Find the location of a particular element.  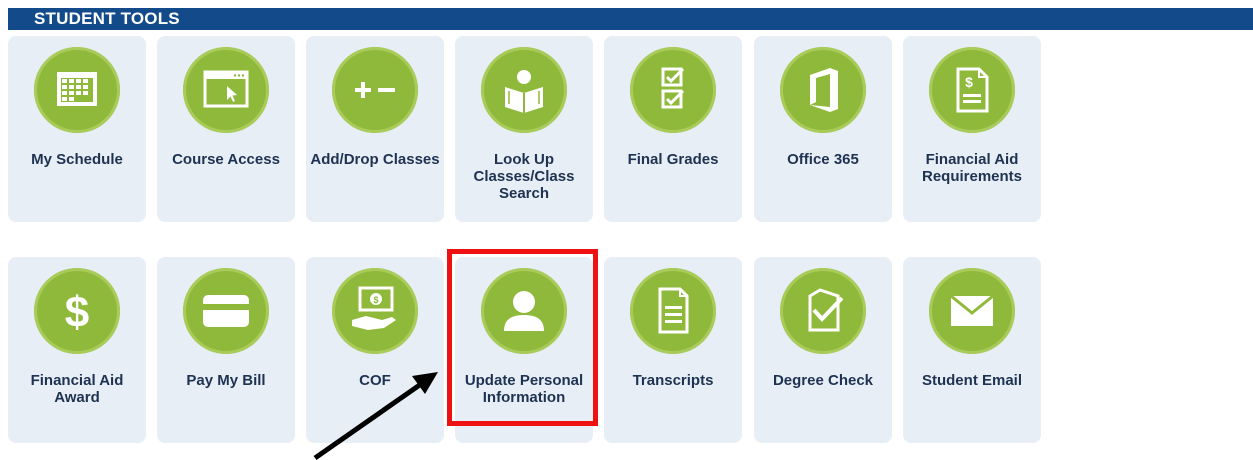

office-logo-icon is located at coordinates (823, 90).